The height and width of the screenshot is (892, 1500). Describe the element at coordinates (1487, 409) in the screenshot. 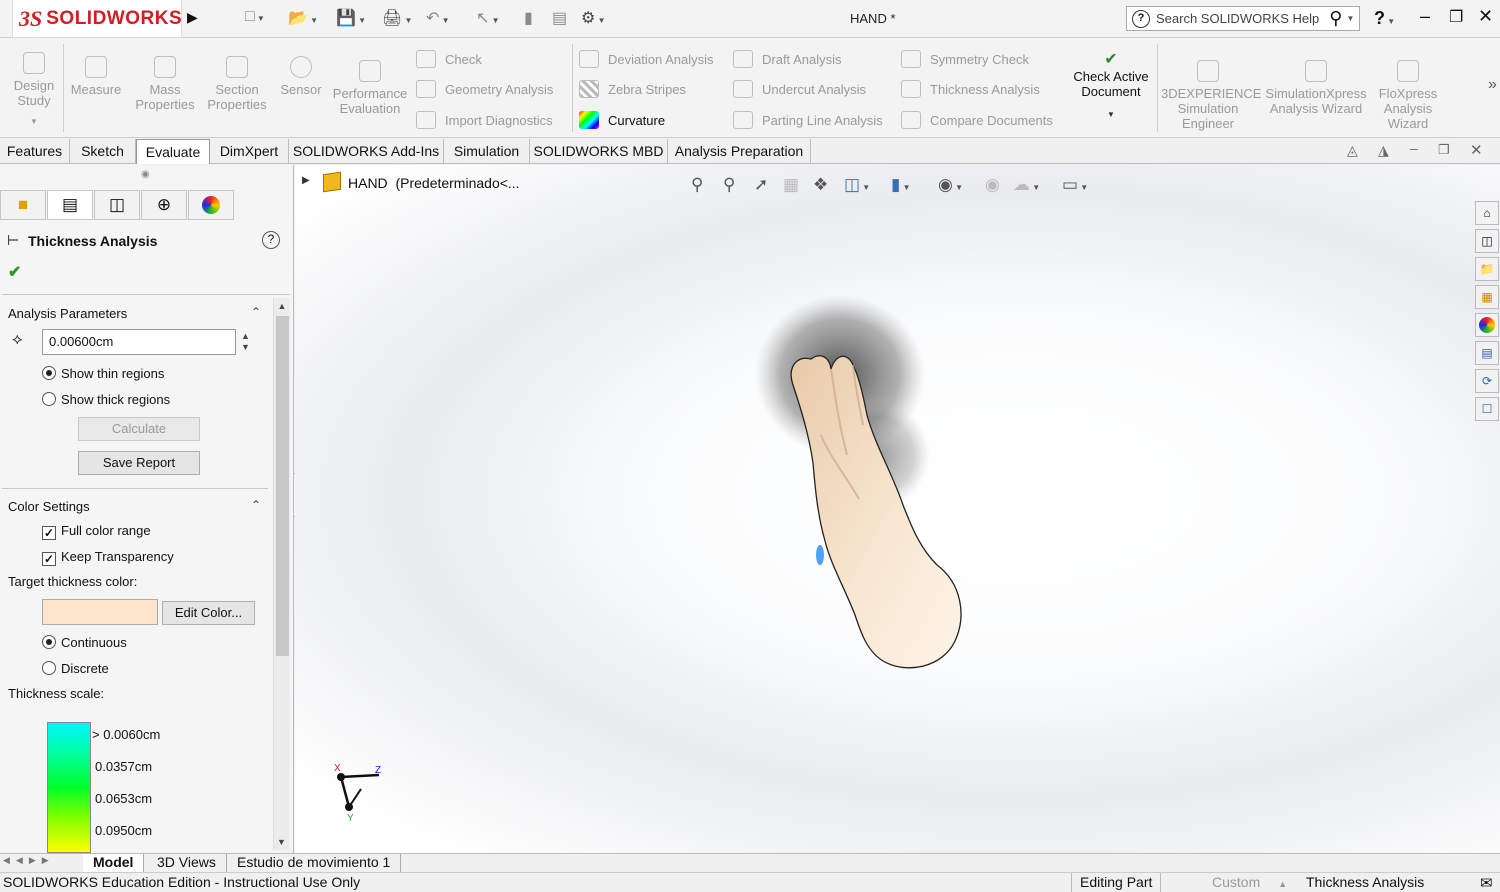

I see `feedback-icon: ☐` at that location.